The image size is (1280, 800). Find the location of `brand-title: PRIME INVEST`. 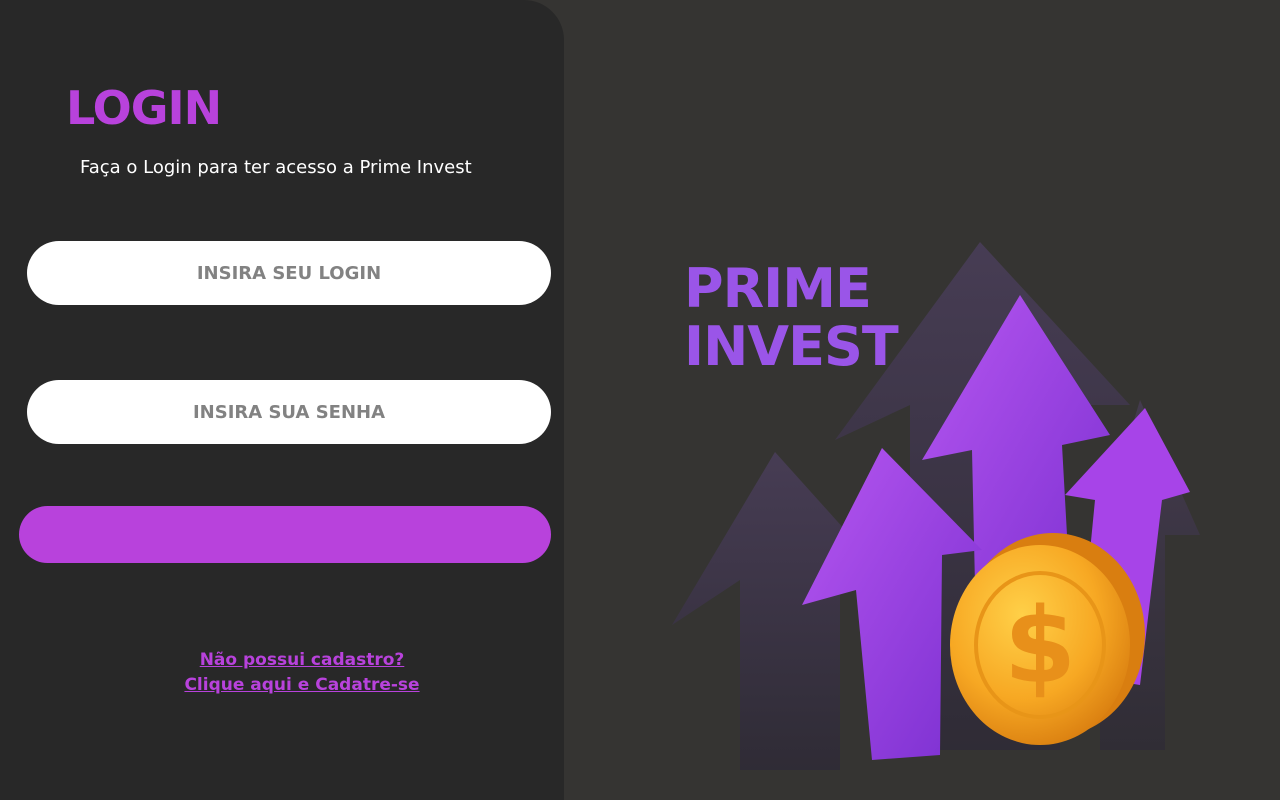

brand-title: PRIME INVEST is located at coordinates (791, 317).